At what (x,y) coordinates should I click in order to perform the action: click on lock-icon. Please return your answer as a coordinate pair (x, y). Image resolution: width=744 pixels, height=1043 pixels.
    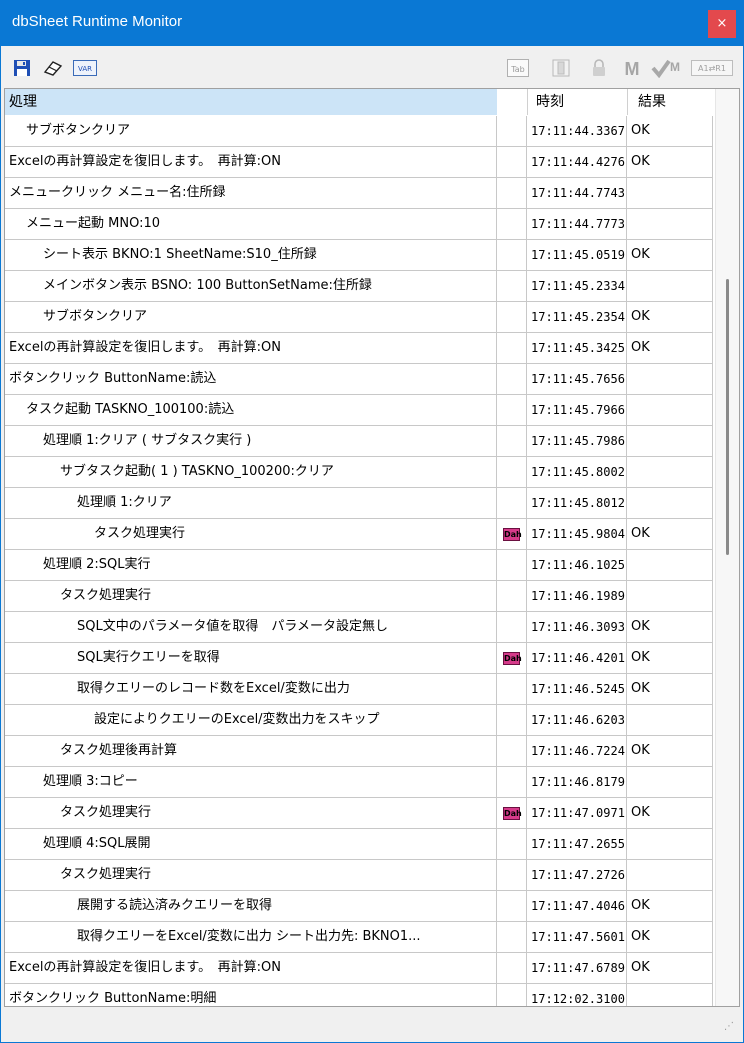
    Looking at the image, I should click on (599, 68).